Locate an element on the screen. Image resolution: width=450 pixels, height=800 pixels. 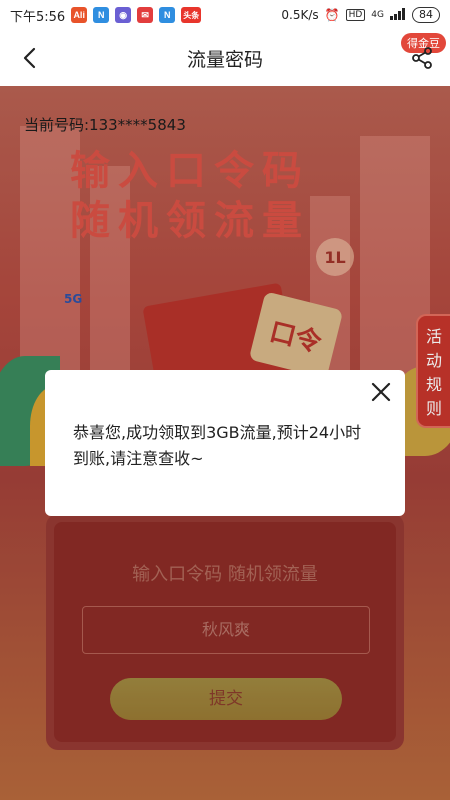
network-label: 4G is located at coordinates (377, 15).